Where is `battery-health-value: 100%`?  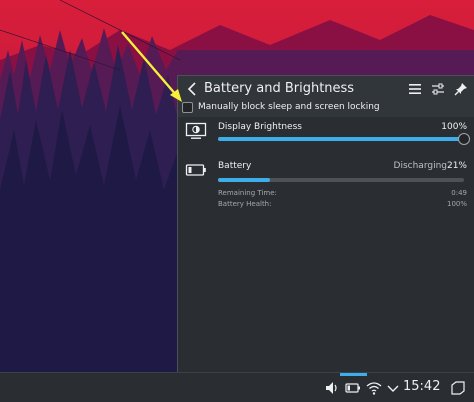 battery-health-value: 100% is located at coordinates (456, 204).